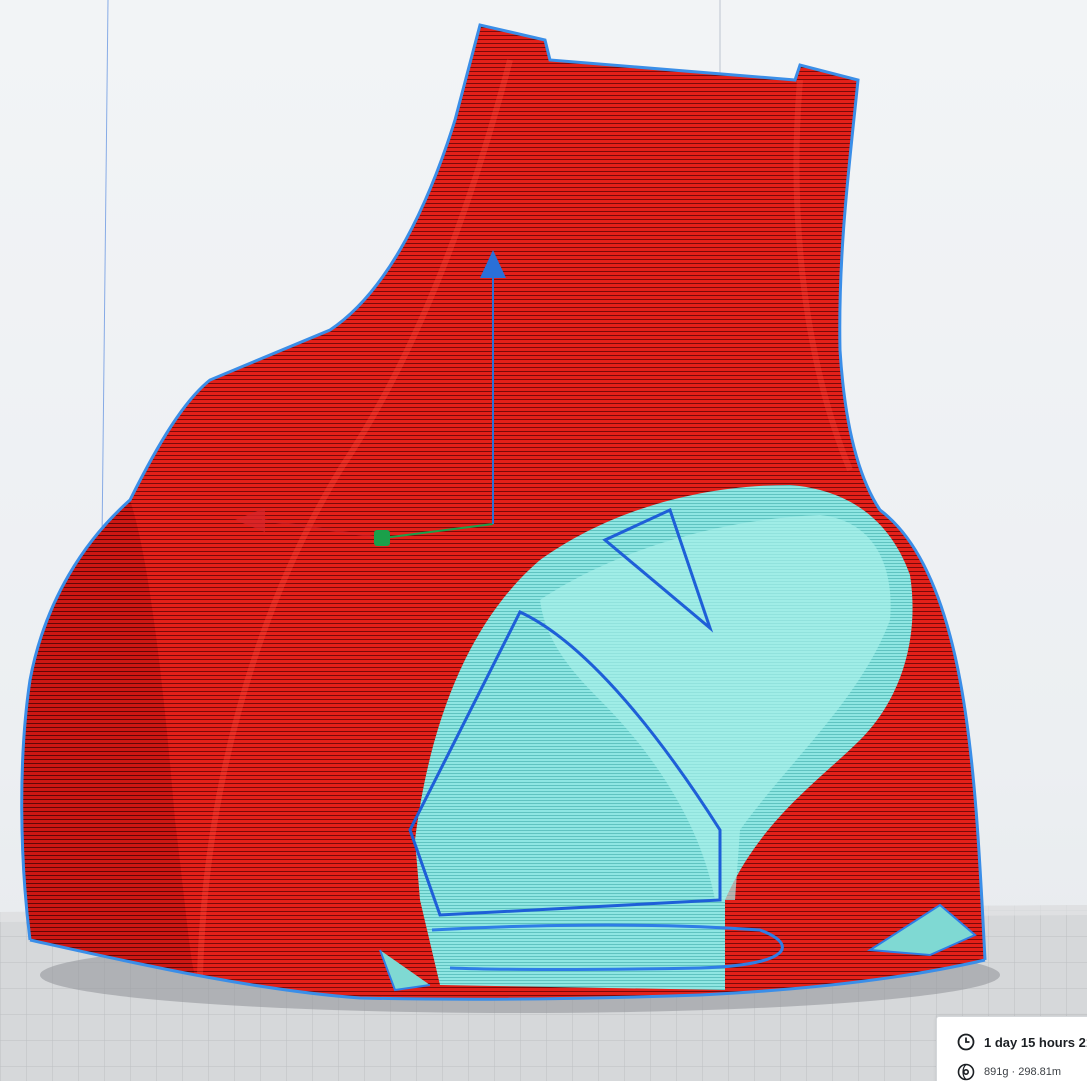  What do you see at coordinates (382, 538) in the screenshot?
I see `gizmo-center-handle` at bounding box center [382, 538].